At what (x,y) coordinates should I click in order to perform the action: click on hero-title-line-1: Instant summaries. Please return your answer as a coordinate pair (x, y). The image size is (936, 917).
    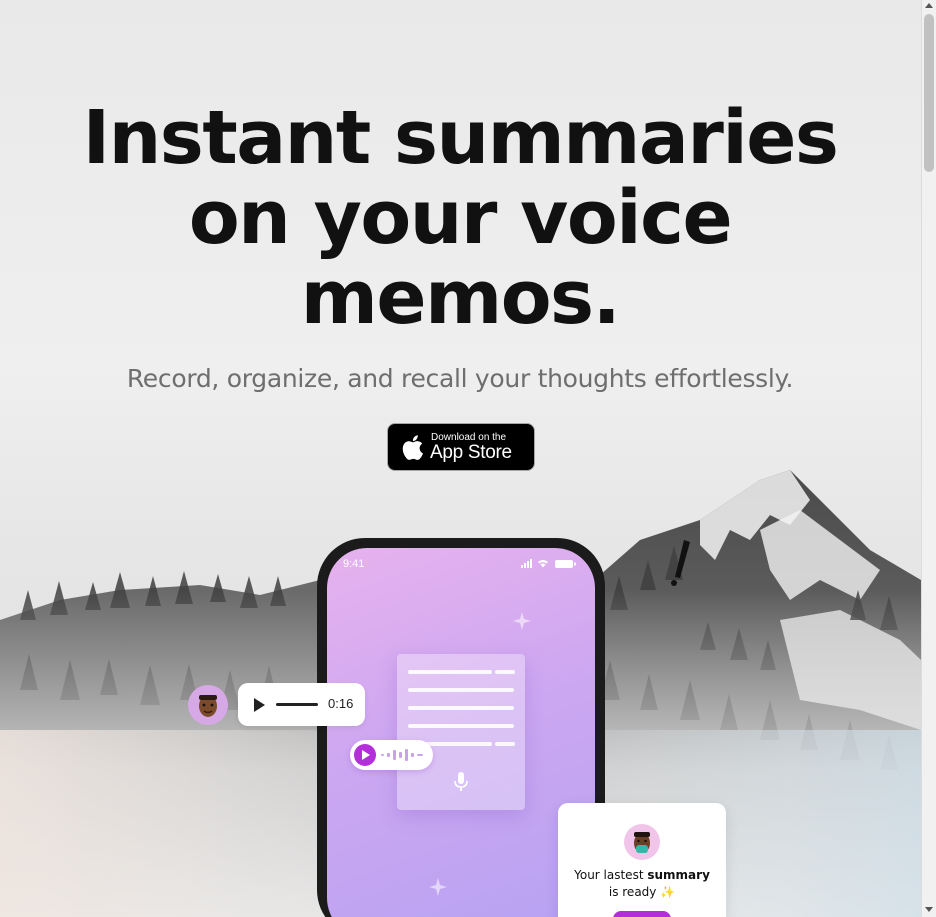
    Looking at the image, I should click on (460, 138).